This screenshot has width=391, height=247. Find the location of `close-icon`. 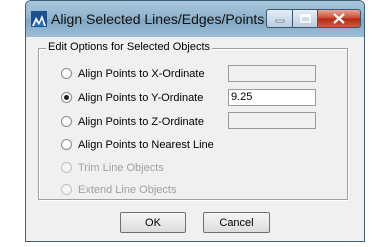

close-icon is located at coordinates (339, 18).